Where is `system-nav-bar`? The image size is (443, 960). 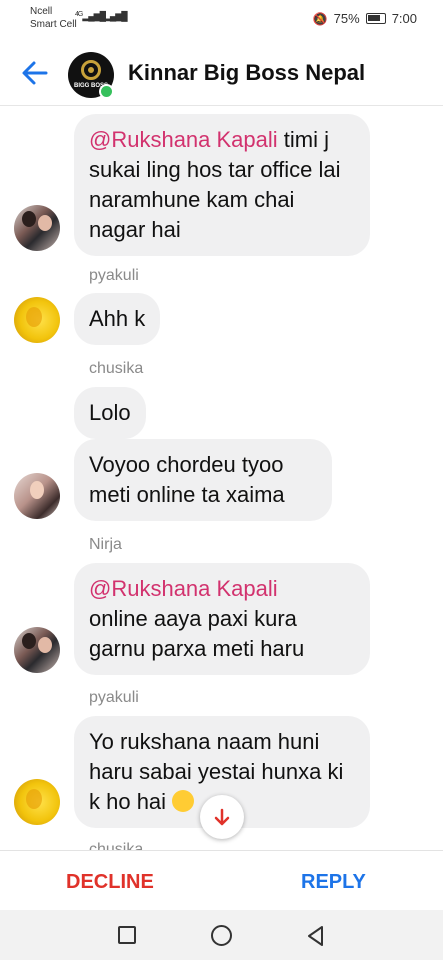
system-nav-bar is located at coordinates (221, 935).